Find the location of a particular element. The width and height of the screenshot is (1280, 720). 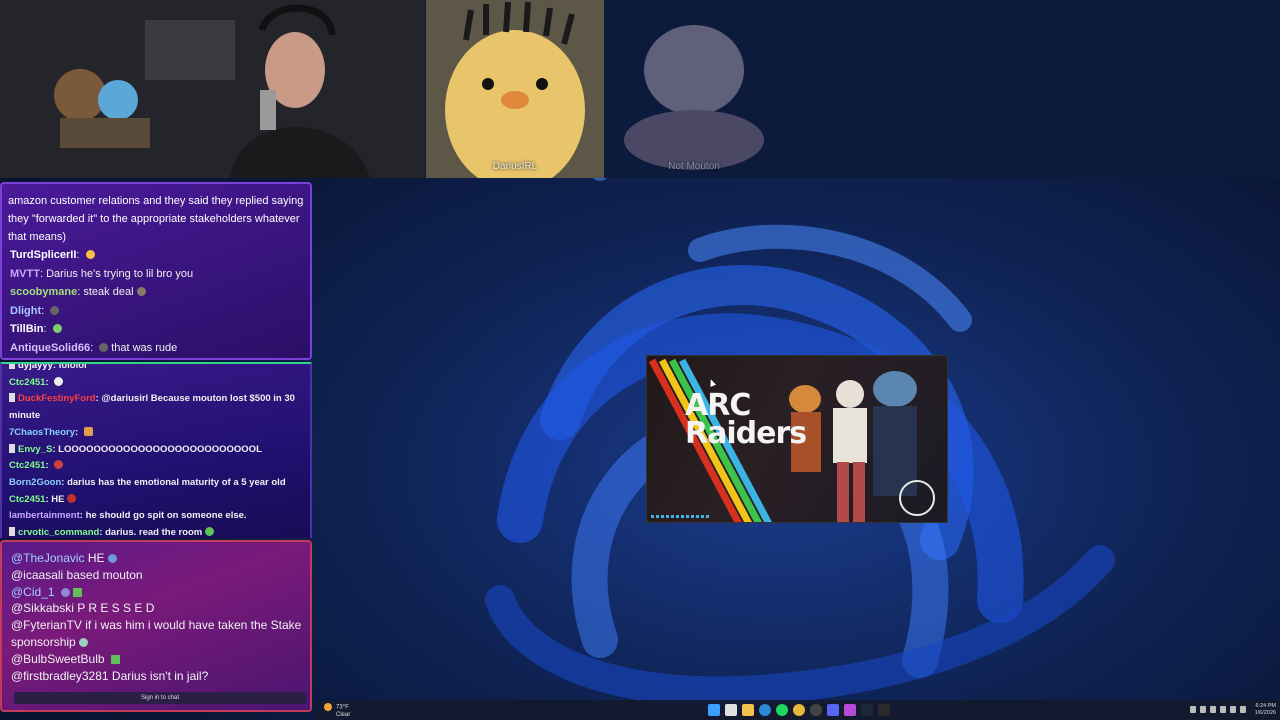

volume-icon is located at coordinates (1243, 709).